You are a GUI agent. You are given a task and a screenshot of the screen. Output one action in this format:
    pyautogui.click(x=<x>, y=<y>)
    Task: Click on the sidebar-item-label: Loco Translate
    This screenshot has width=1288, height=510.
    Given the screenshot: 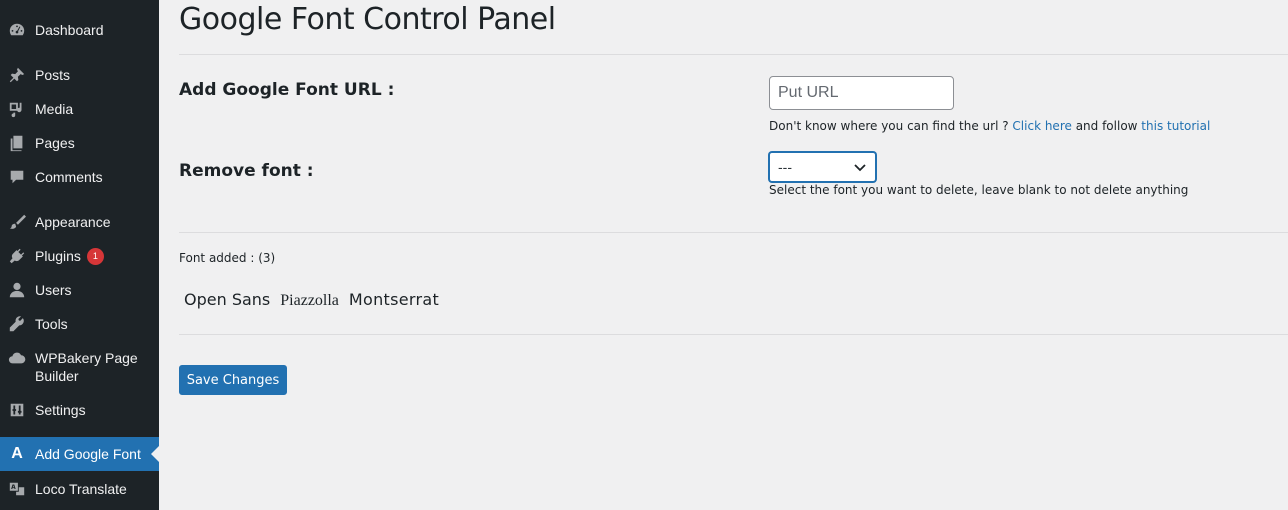 What is the action you would take?
    pyautogui.click(x=81, y=489)
    